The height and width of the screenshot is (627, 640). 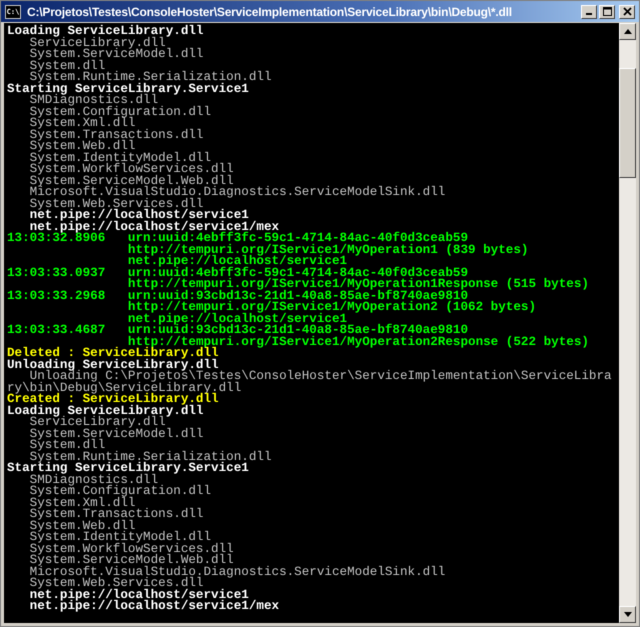 I want to click on scrollbar, so click(x=627, y=323).